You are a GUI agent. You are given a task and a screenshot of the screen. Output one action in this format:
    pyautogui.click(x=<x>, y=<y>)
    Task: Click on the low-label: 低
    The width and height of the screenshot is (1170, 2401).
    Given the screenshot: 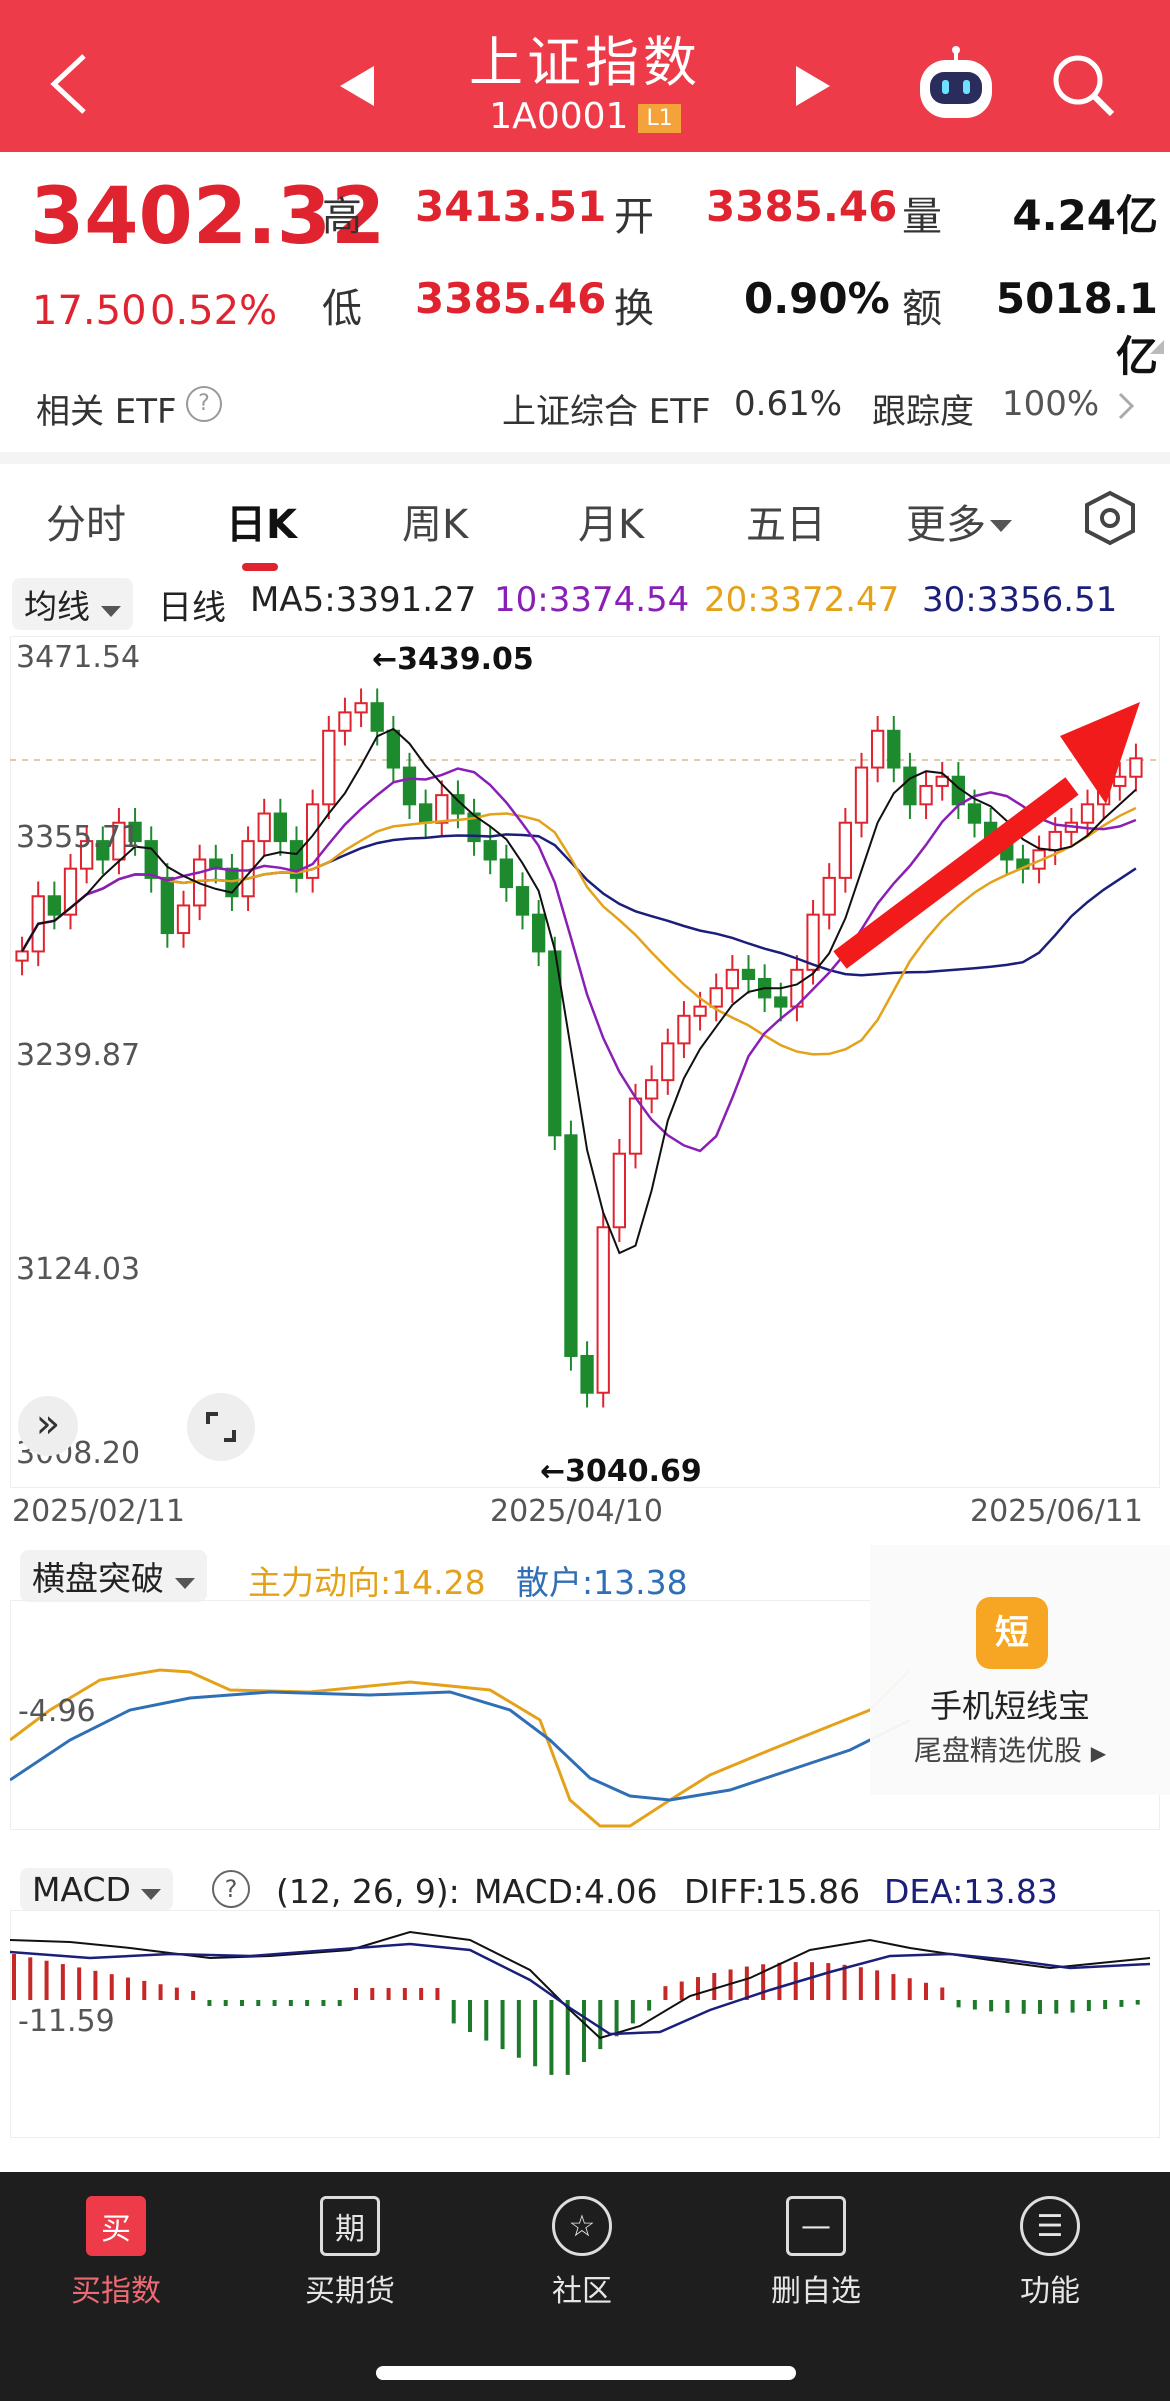 What is the action you would take?
    pyautogui.click(x=342, y=309)
    